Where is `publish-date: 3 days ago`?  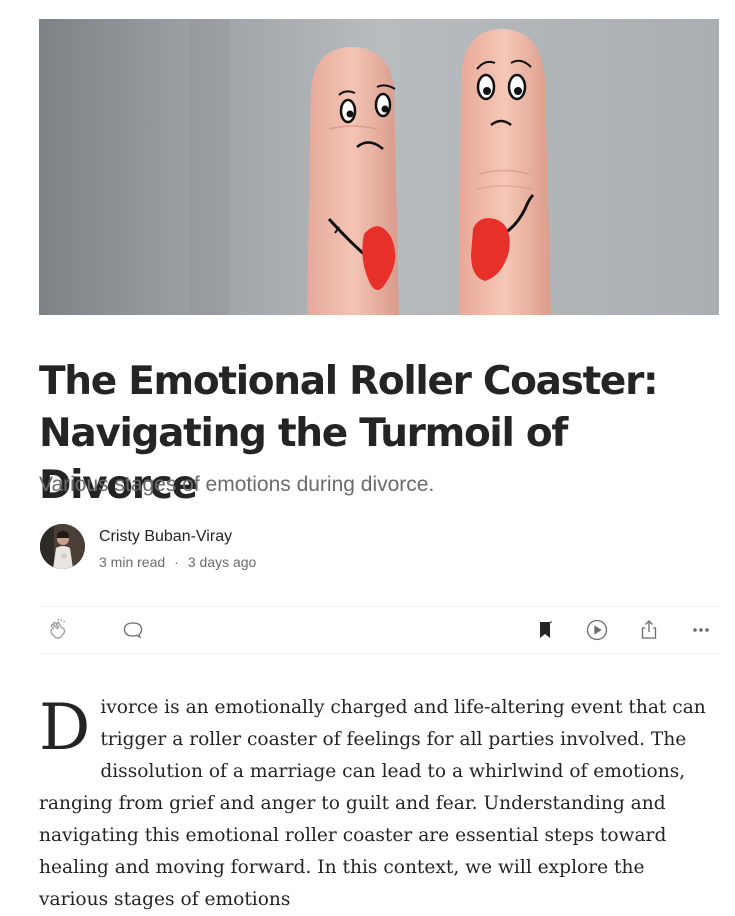
publish-date: 3 days ago is located at coordinates (222, 562).